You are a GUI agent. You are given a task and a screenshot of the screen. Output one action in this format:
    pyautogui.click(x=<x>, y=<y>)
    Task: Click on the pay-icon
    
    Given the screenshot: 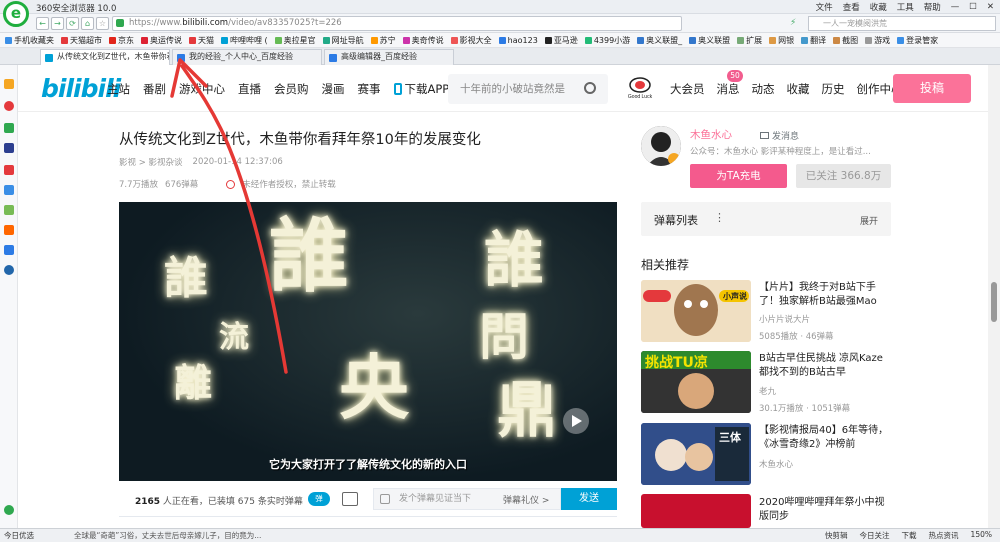 What is the action you would take?
    pyautogui.click(x=9, y=270)
    